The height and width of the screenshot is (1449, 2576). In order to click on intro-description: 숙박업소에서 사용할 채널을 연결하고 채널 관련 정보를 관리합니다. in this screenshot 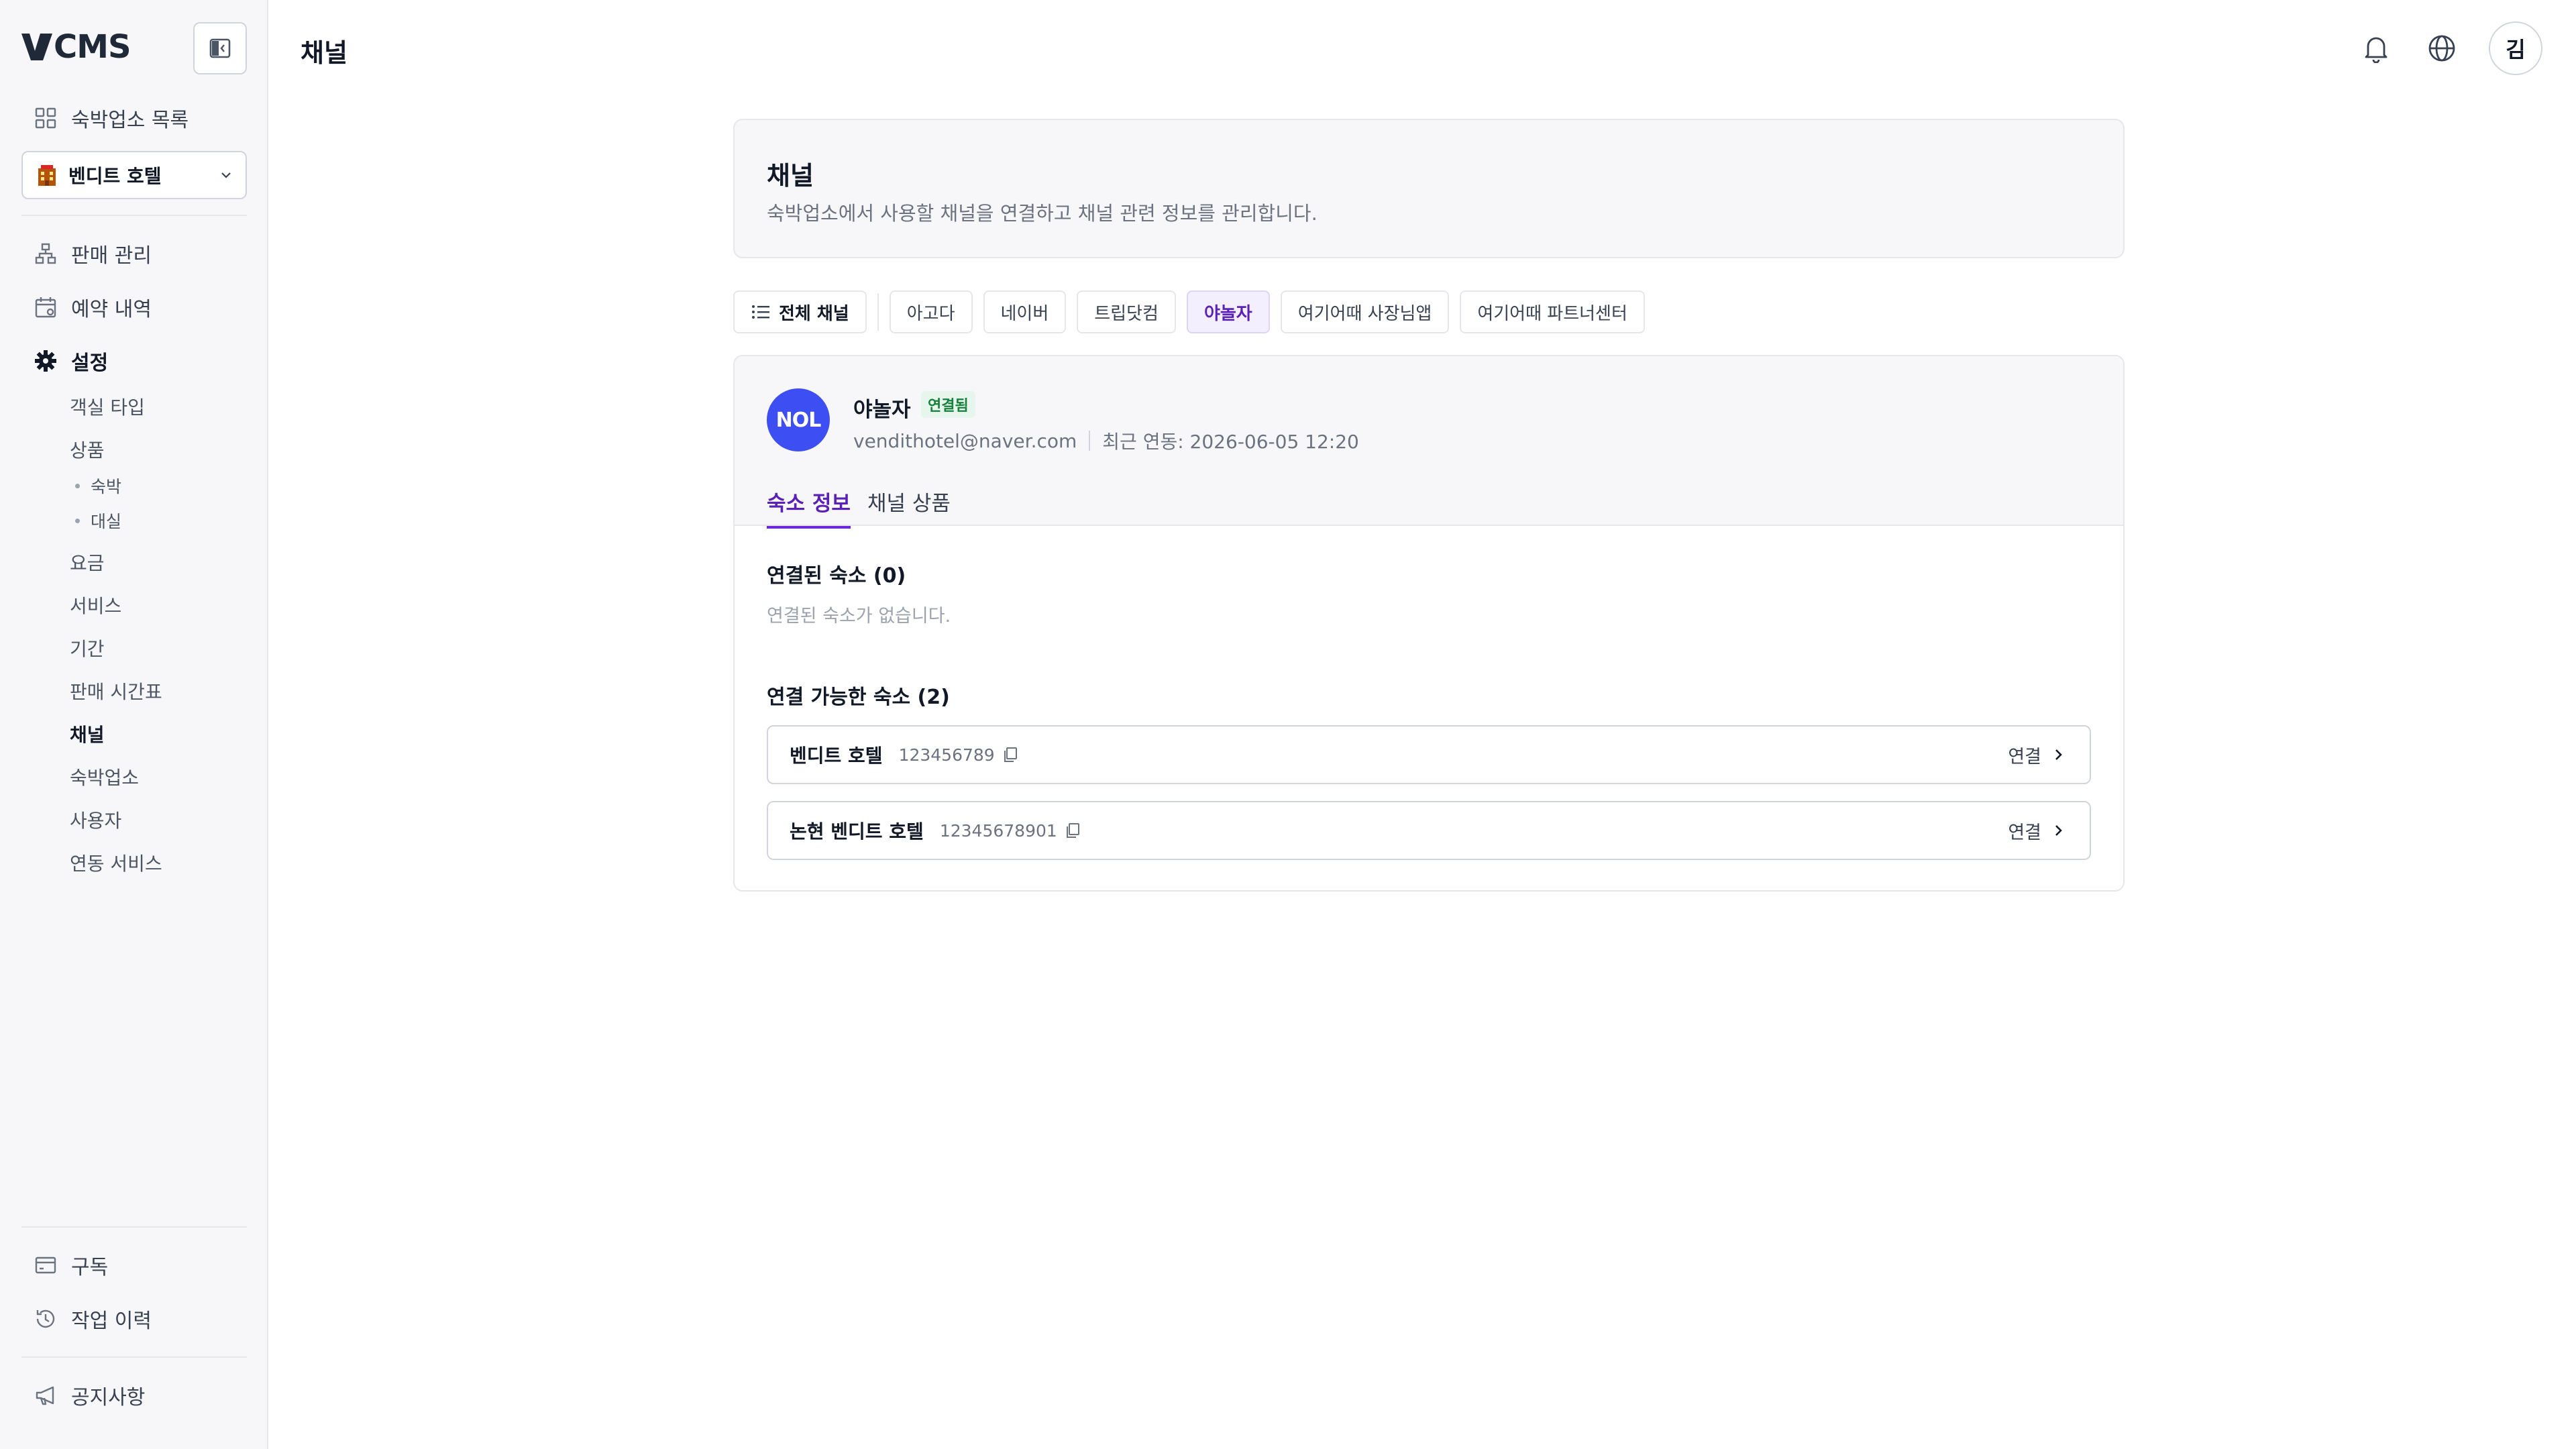, I will do `click(1042, 213)`.